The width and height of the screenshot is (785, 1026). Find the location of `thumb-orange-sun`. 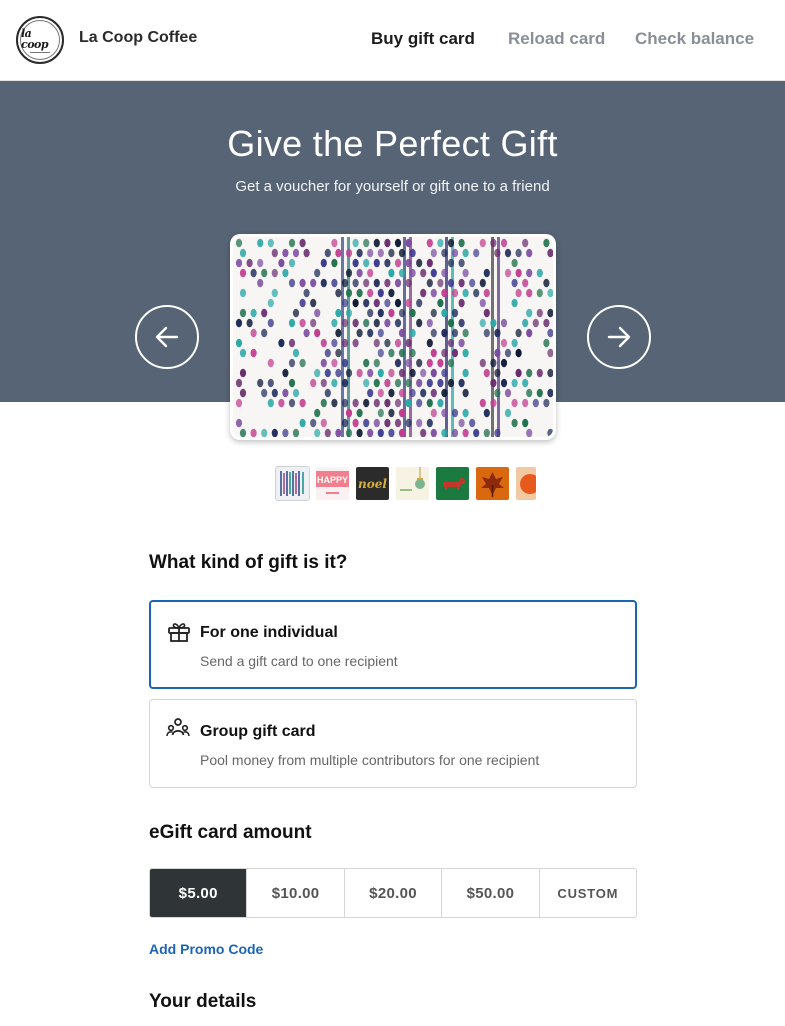

thumb-orange-sun is located at coordinates (526, 483).